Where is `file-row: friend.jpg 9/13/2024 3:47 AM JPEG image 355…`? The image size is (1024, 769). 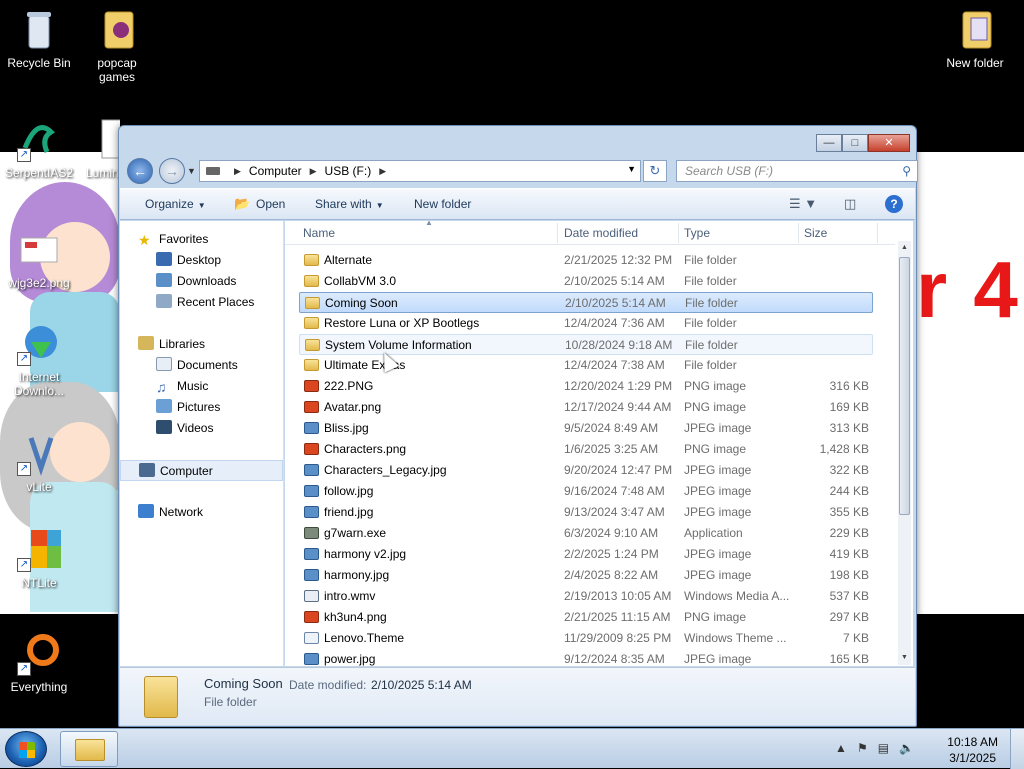 file-row: friend.jpg 9/13/2024 3:47 AM JPEG image 355… is located at coordinates (586, 512).